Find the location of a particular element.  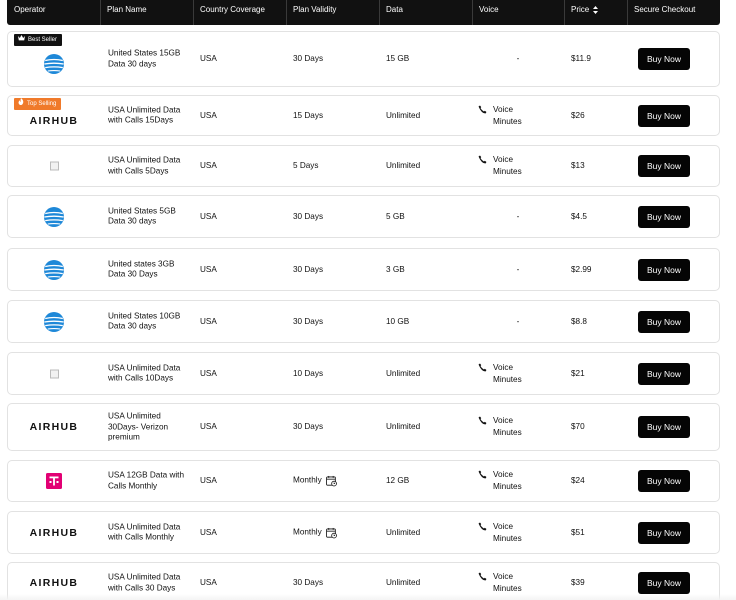

header-plan-validity: Plan Validity is located at coordinates (311, 12).